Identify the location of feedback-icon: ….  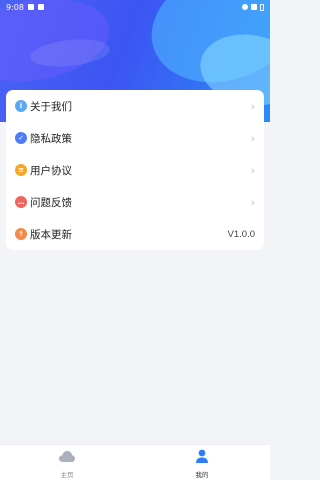
(21, 202).